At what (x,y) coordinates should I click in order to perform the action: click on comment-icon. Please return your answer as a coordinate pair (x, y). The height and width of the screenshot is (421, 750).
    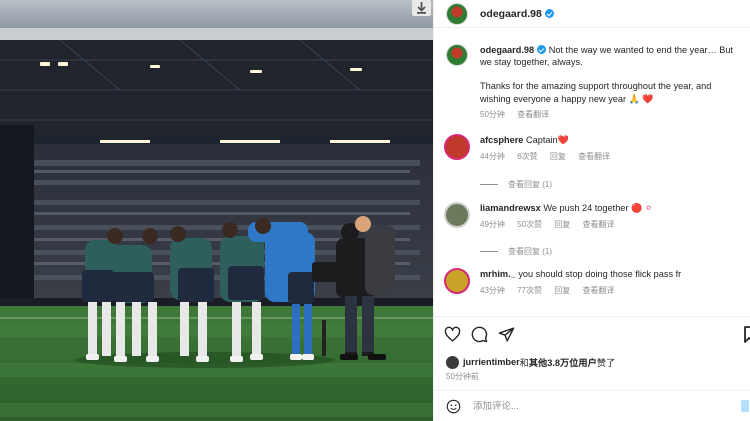
    Looking at the image, I should click on (479, 334).